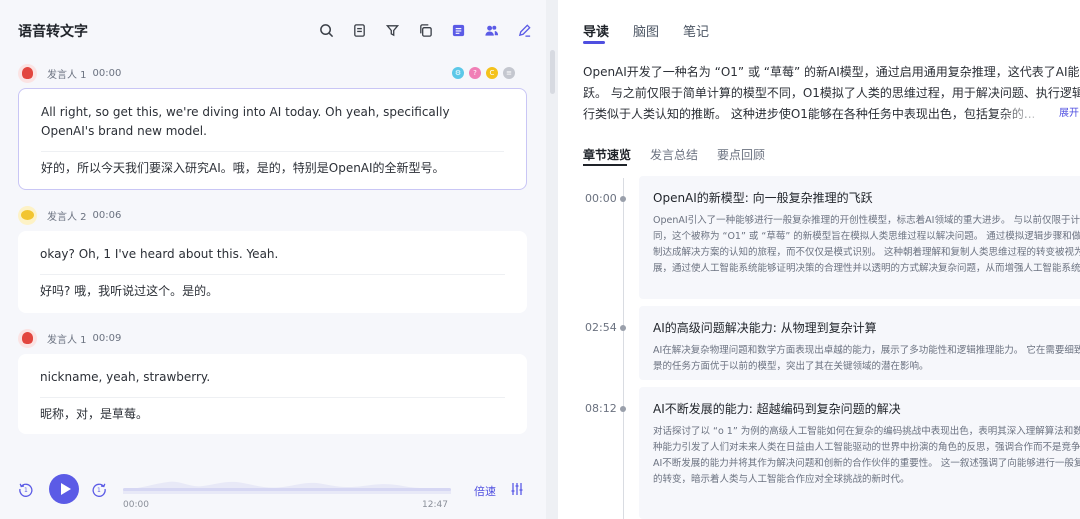 This screenshot has height=519, width=1080. I want to click on active-subtab-indicator, so click(605, 165).